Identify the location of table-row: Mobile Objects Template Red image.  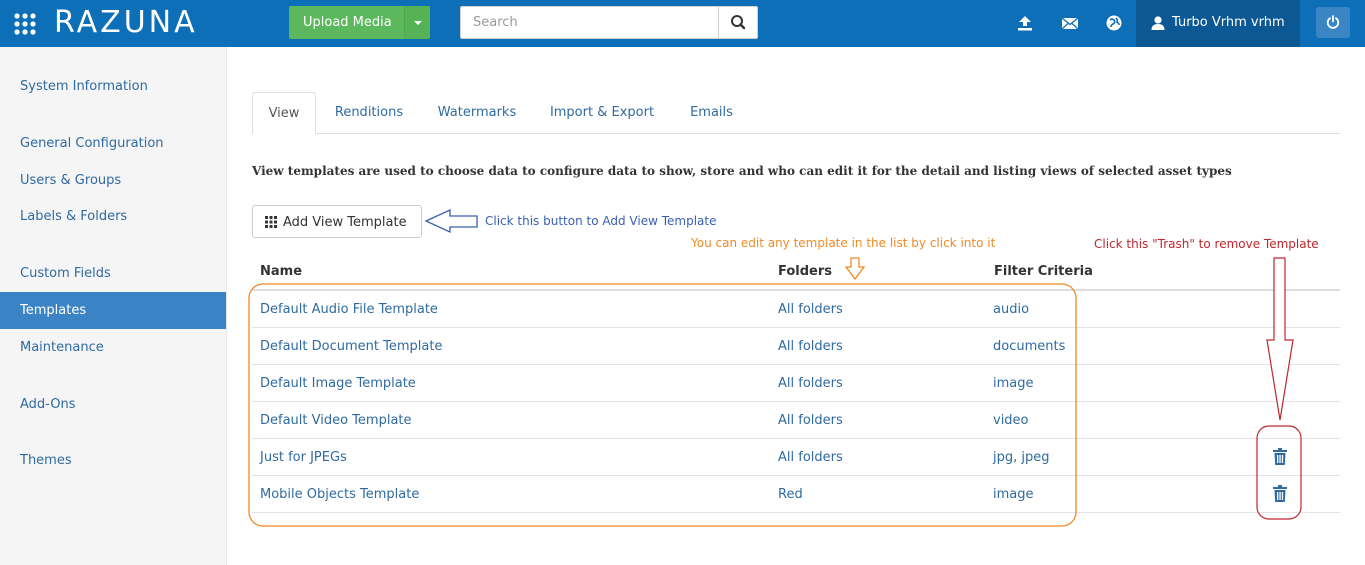
(796, 494).